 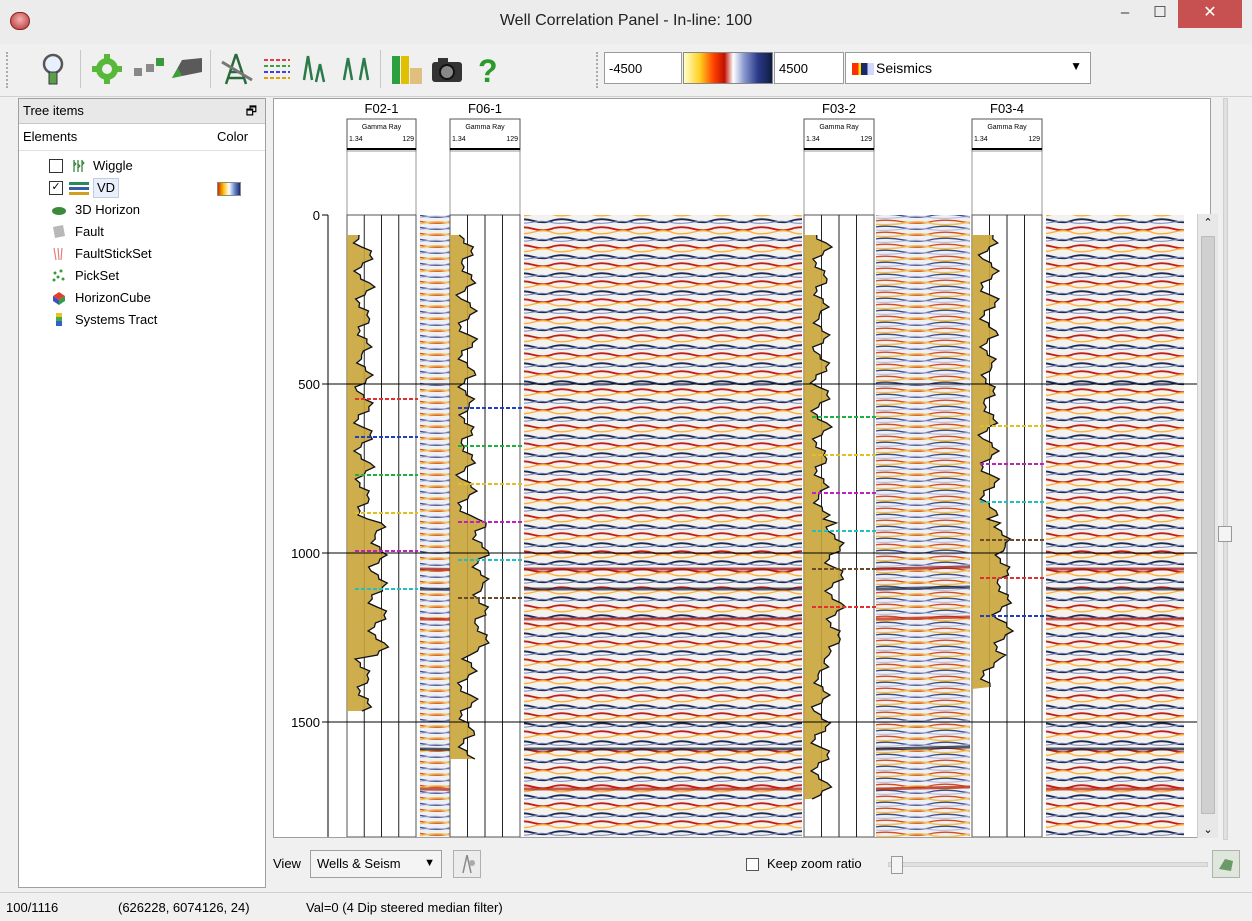 What do you see at coordinates (55, 69) in the screenshot?
I see `magnifier-icon` at bounding box center [55, 69].